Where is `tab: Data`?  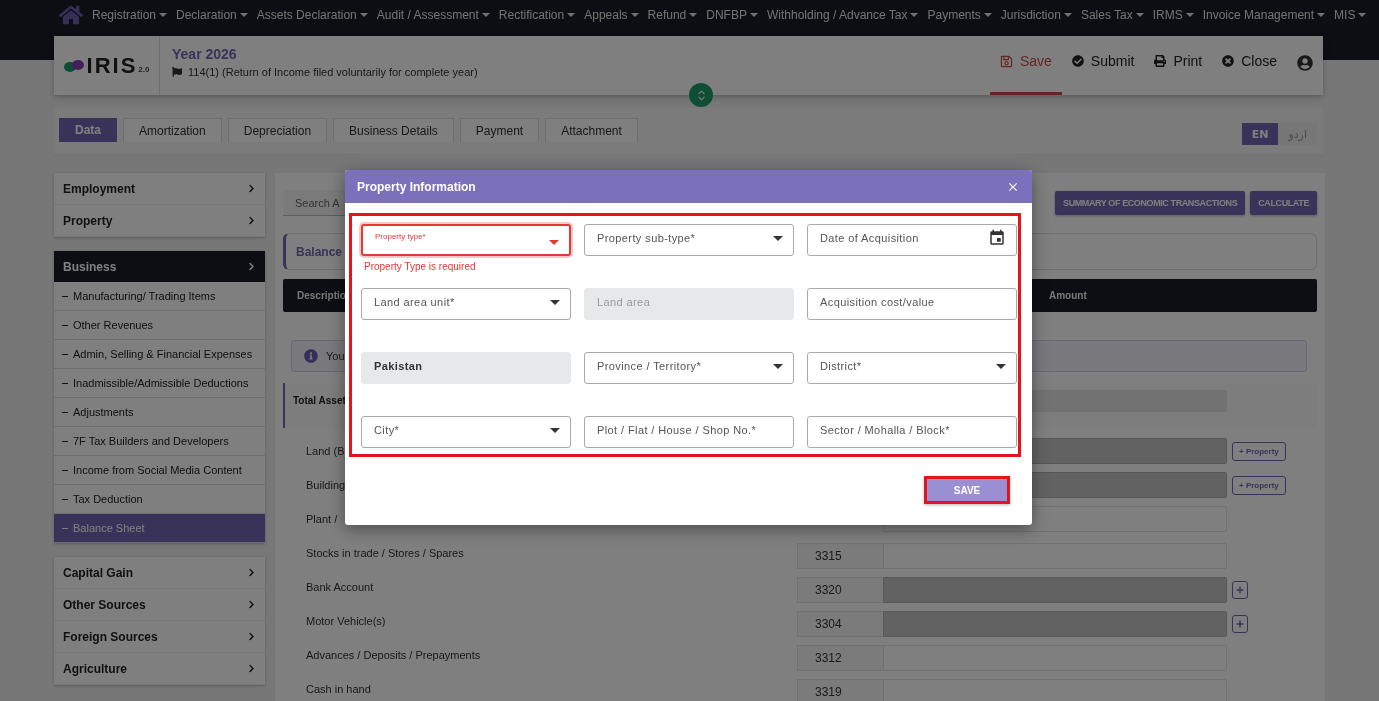 tab: Data is located at coordinates (88, 130).